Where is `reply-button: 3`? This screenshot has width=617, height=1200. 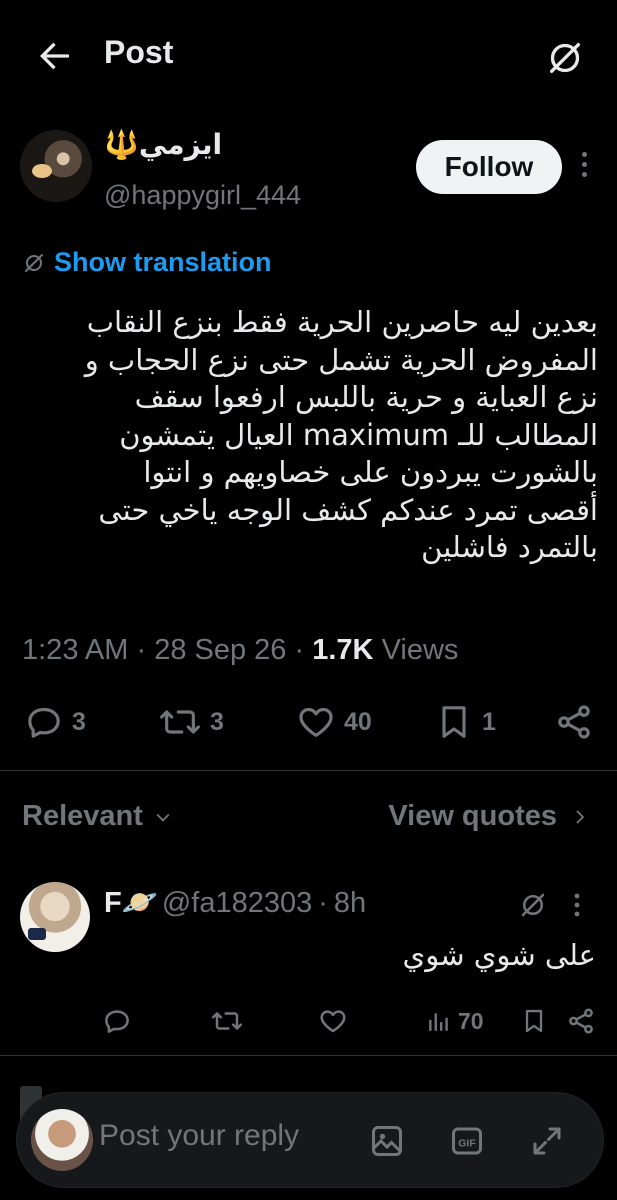
reply-button: 3 is located at coordinates (55, 722).